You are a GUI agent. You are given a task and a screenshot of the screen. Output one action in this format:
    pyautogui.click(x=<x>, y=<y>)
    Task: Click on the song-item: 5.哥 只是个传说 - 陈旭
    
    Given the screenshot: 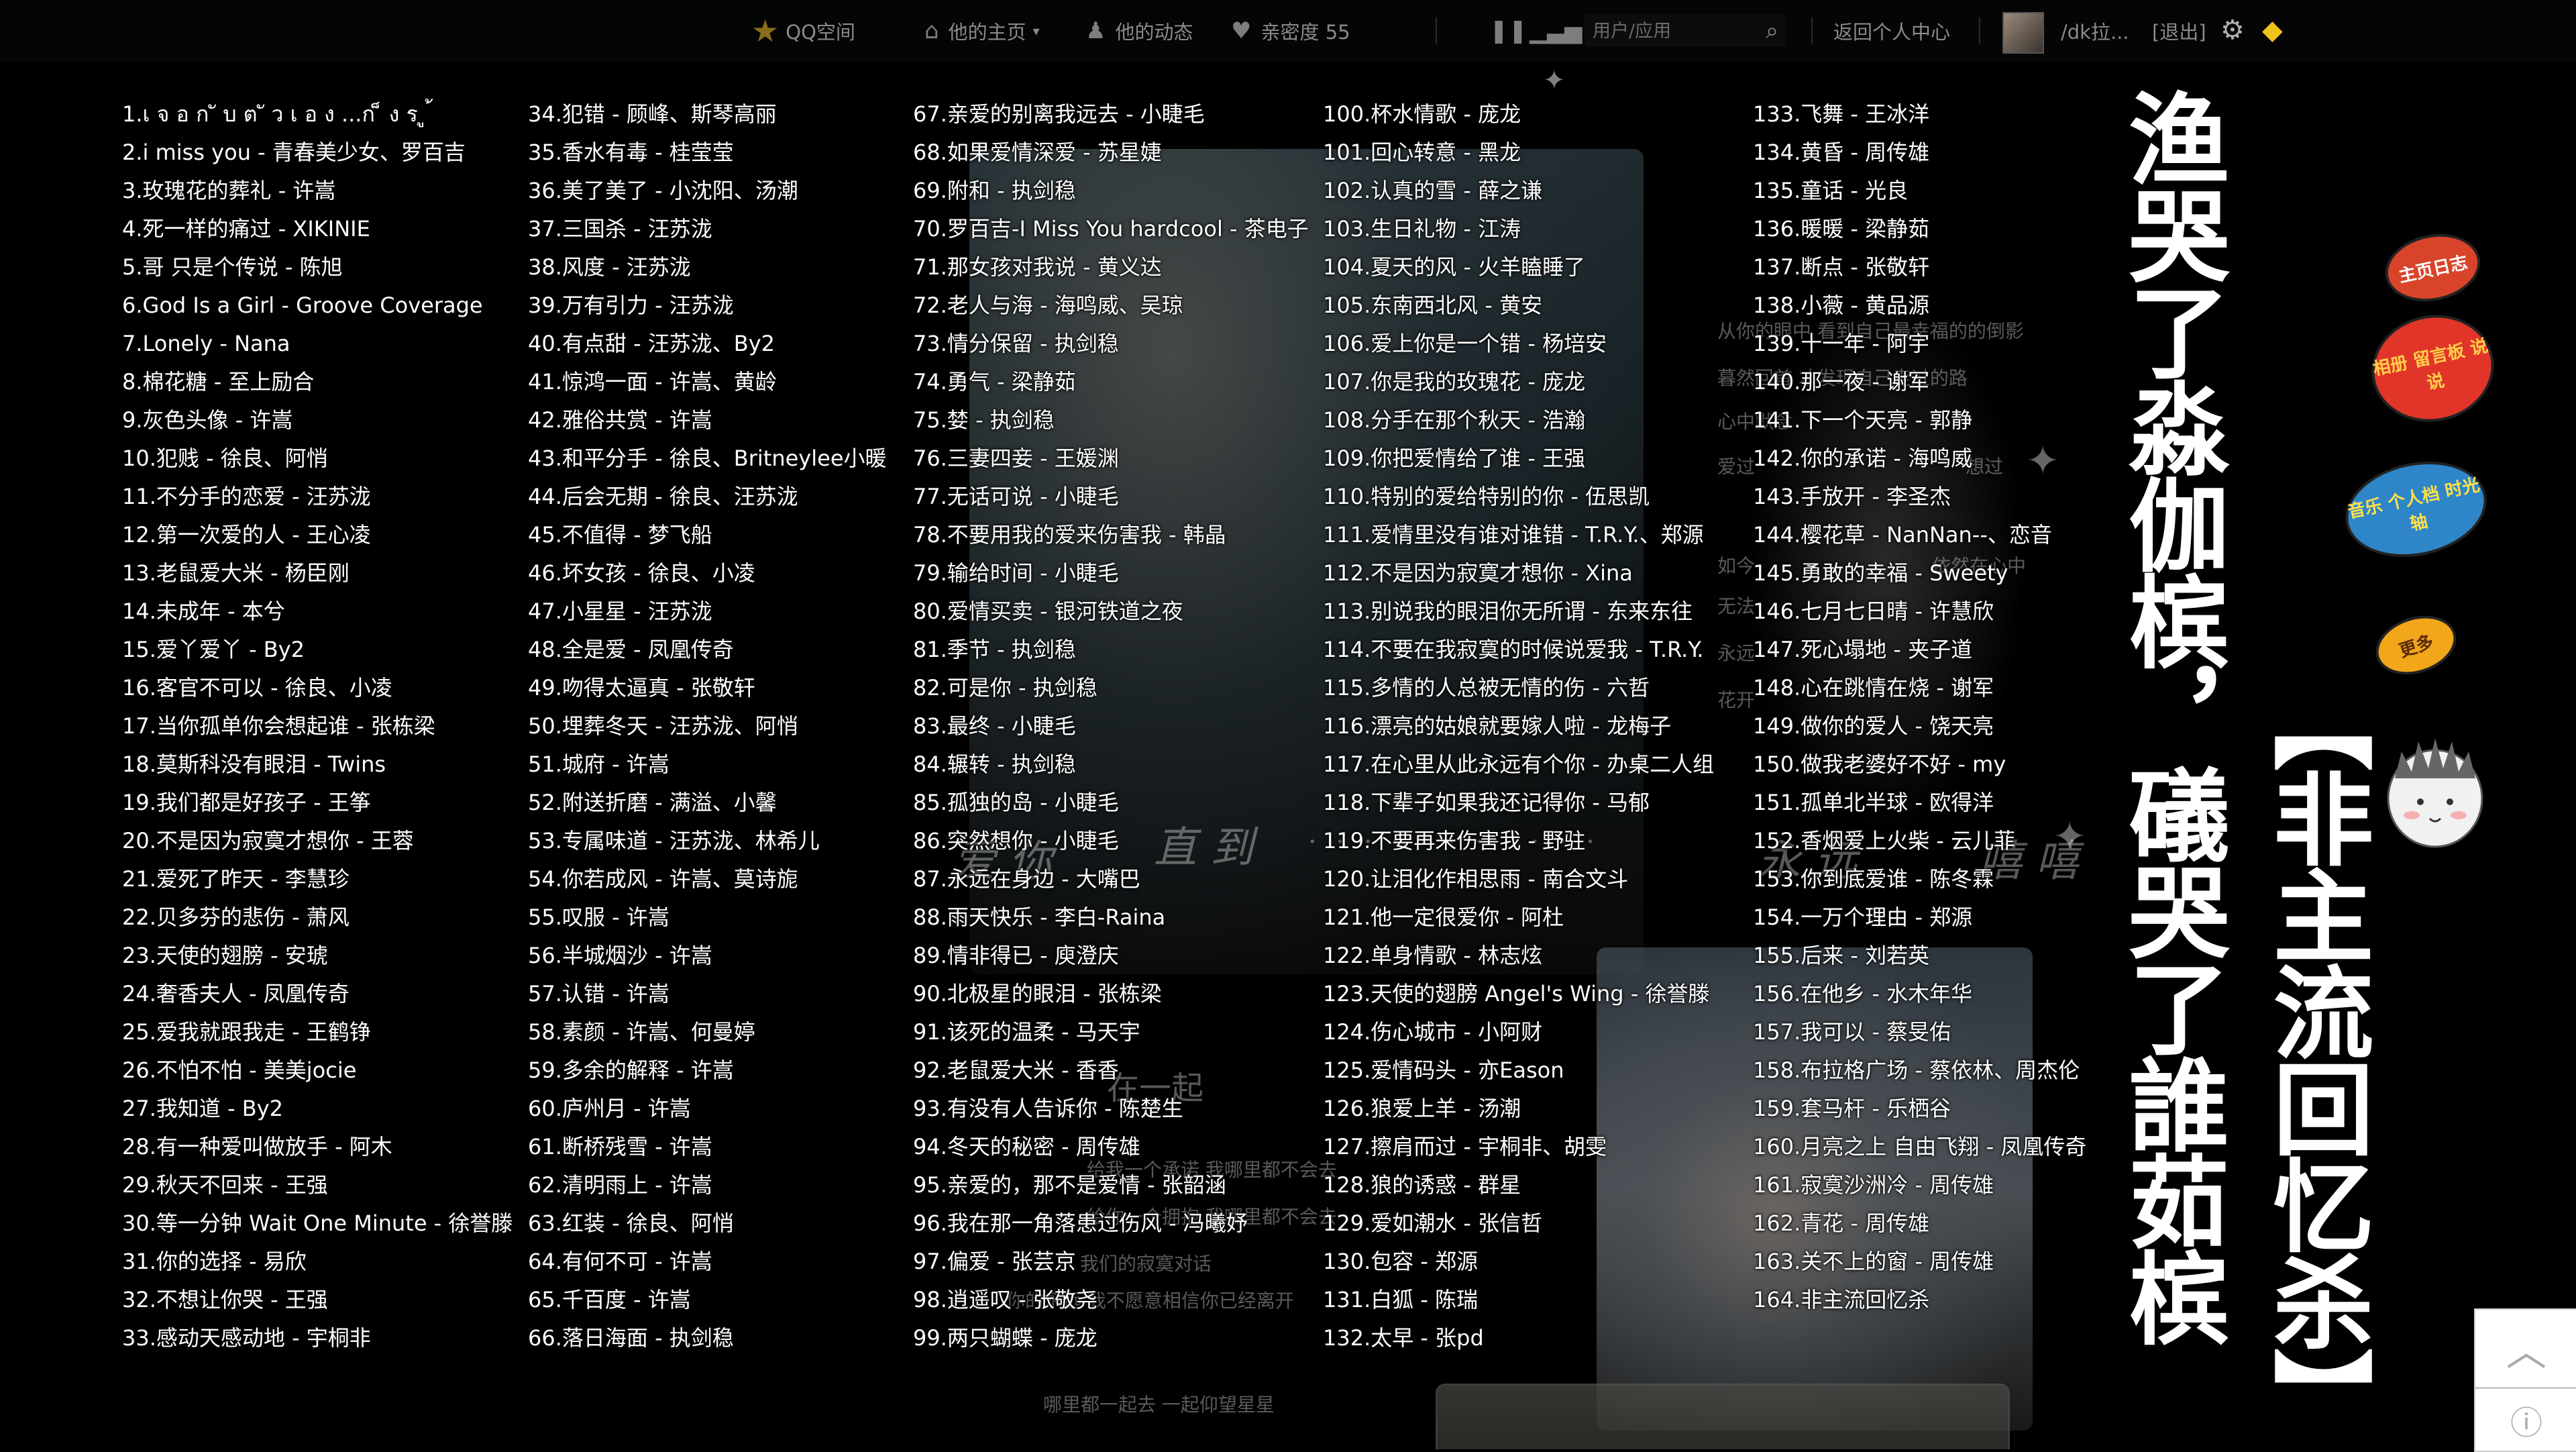 What is the action you would take?
    pyautogui.click(x=232, y=267)
    